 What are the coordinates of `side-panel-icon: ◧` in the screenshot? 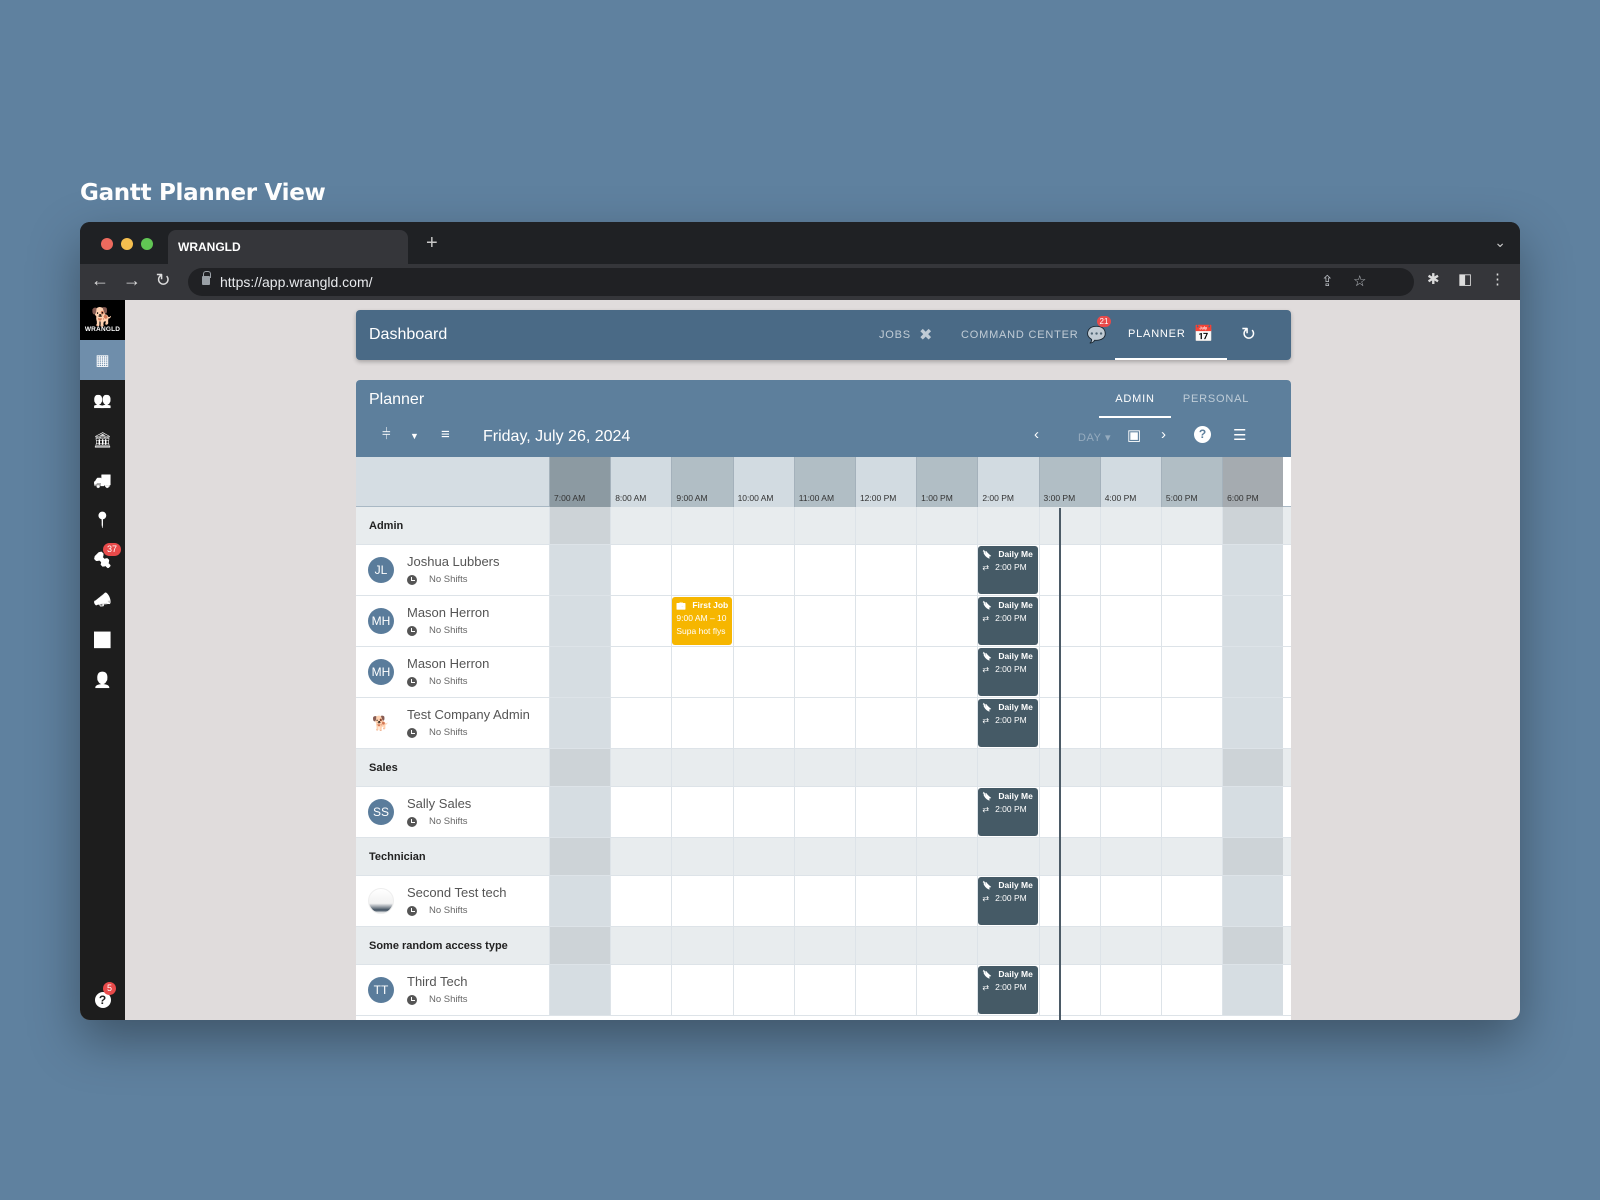 It's located at (1465, 279).